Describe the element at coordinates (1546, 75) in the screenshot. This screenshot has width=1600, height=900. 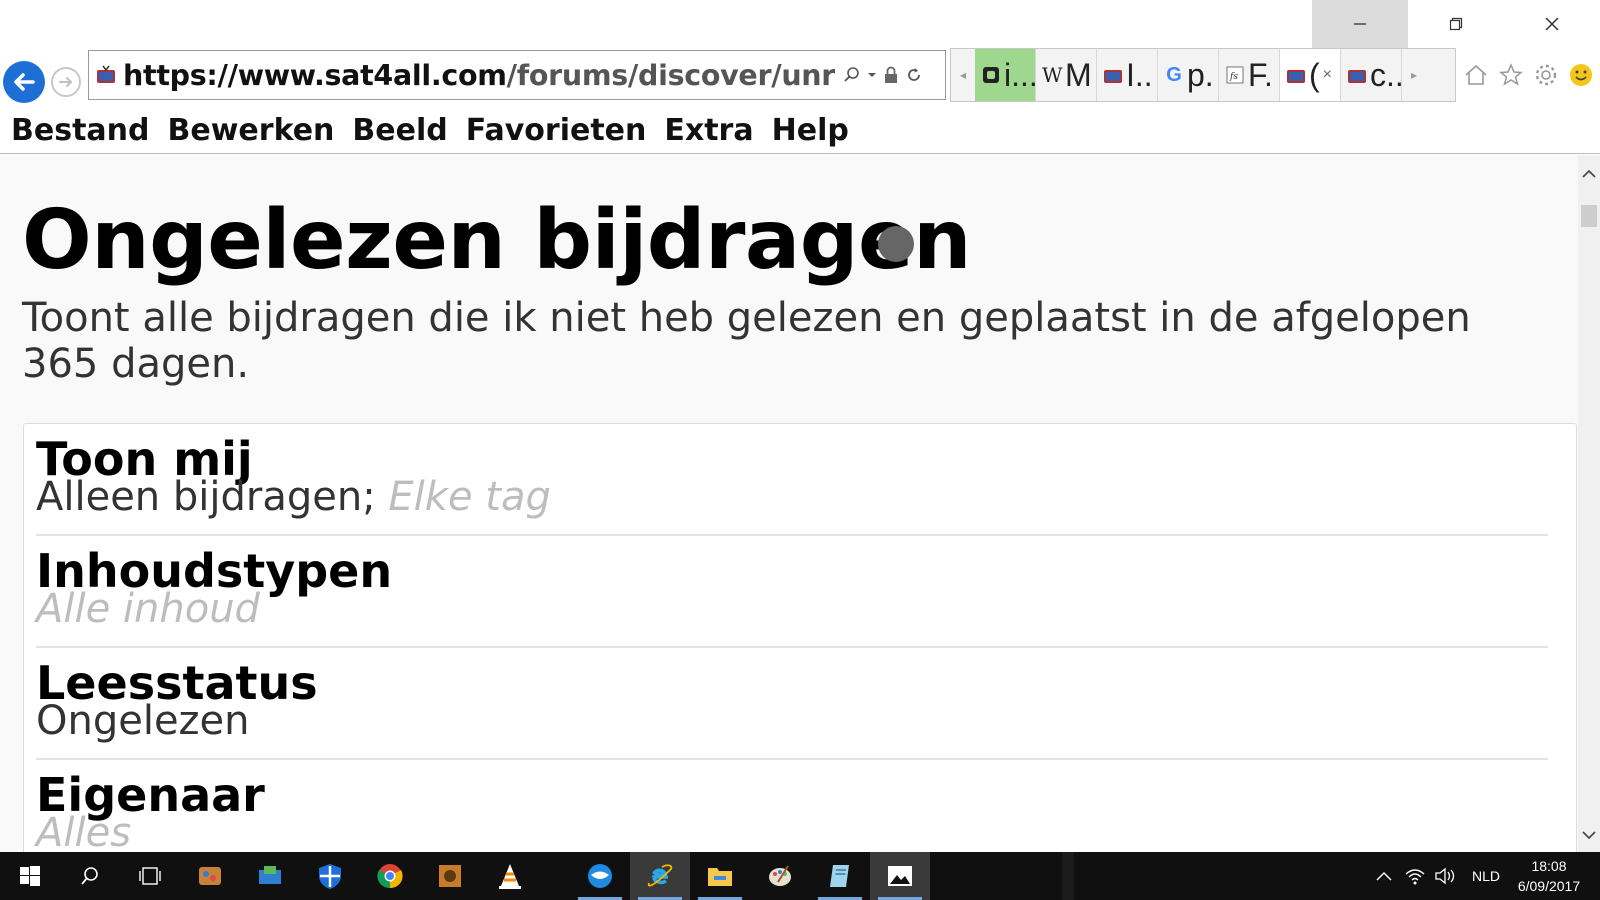
I see `gear-icon` at that location.